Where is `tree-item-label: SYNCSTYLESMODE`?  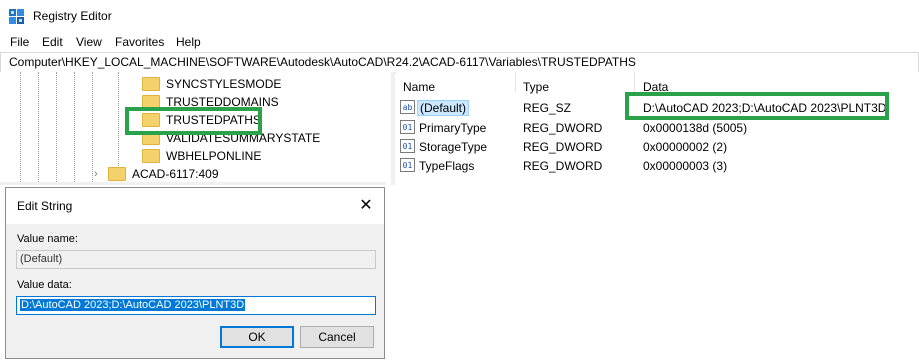 tree-item-label: SYNCSTYLESMODE is located at coordinates (224, 84).